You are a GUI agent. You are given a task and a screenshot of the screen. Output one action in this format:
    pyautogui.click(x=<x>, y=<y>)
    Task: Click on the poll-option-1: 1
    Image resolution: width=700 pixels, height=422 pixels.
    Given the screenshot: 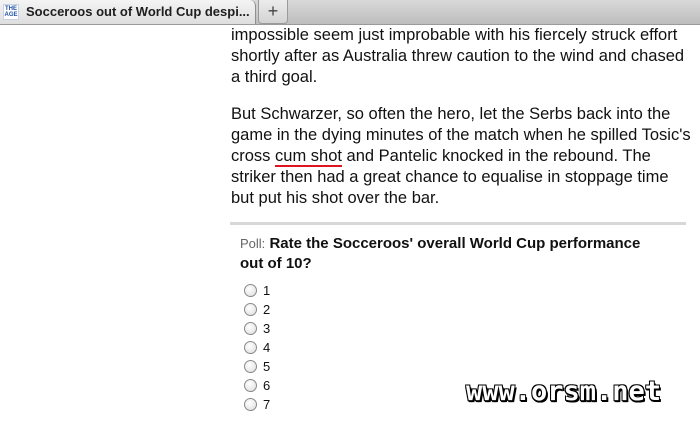 What is the action you would take?
    pyautogui.click(x=257, y=291)
    